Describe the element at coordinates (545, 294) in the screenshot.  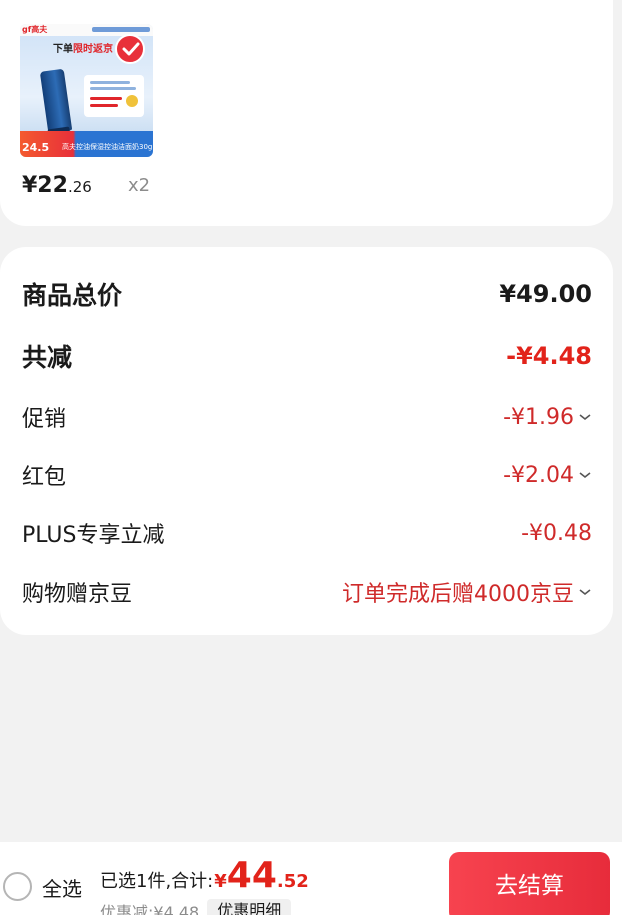
I see `total-price-value: ¥49.00` at that location.